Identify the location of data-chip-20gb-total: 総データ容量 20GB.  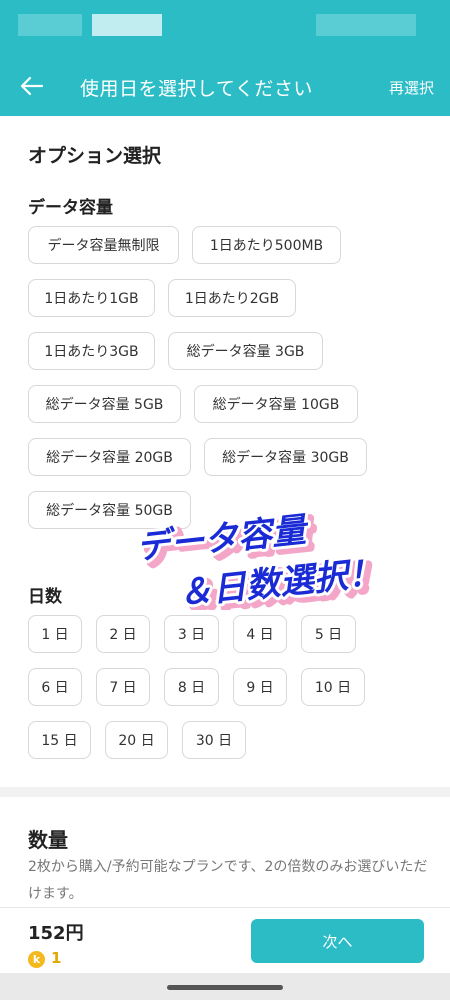
(109, 457).